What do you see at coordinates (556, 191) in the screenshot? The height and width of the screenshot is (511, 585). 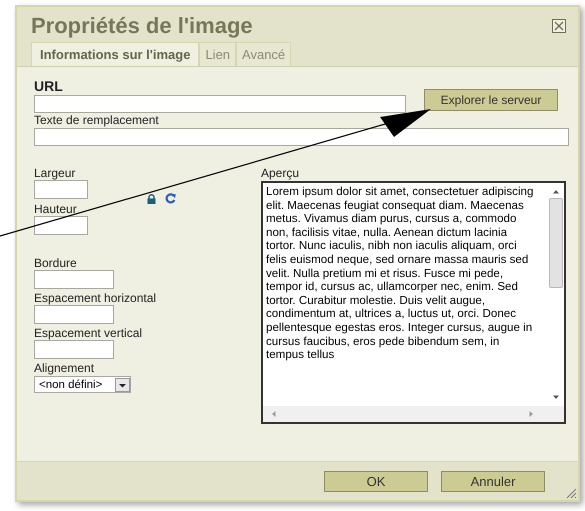 I see `scroll-up-arrow-icon` at bounding box center [556, 191].